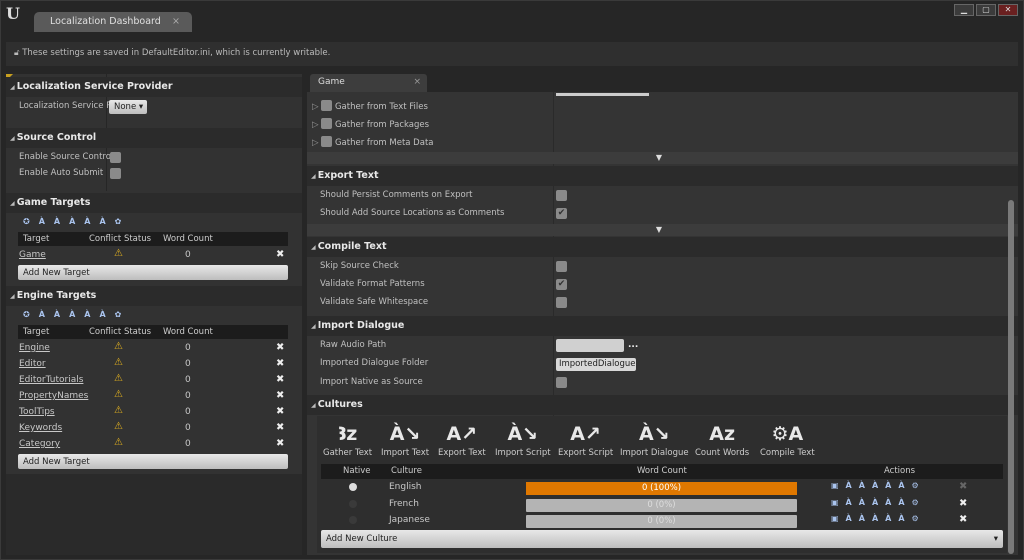 The height and width of the screenshot is (560, 1024). What do you see at coordinates (154, 203) in the screenshot?
I see `section-game-targets: Game Targets` at bounding box center [154, 203].